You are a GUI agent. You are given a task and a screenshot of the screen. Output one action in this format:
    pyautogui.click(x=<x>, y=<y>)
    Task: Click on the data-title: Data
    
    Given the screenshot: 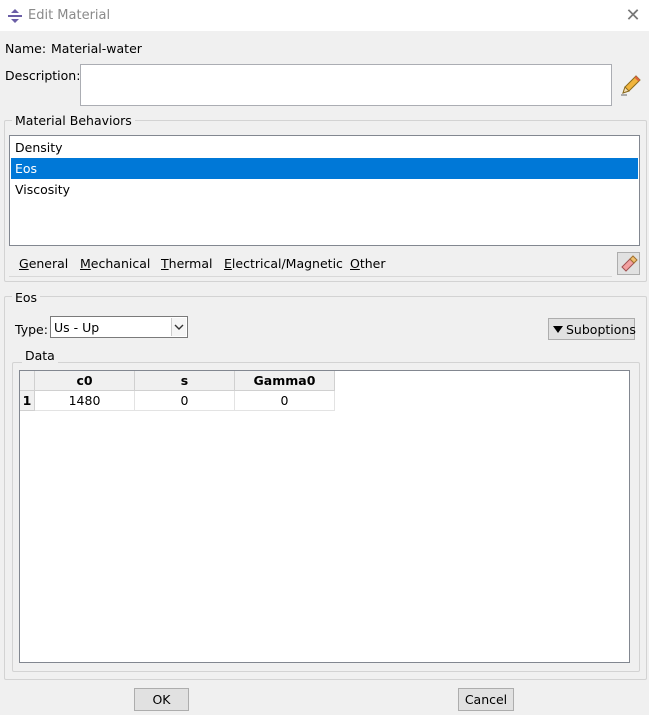 What is the action you would take?
    pyautogui.click(x=40, y=355)
    